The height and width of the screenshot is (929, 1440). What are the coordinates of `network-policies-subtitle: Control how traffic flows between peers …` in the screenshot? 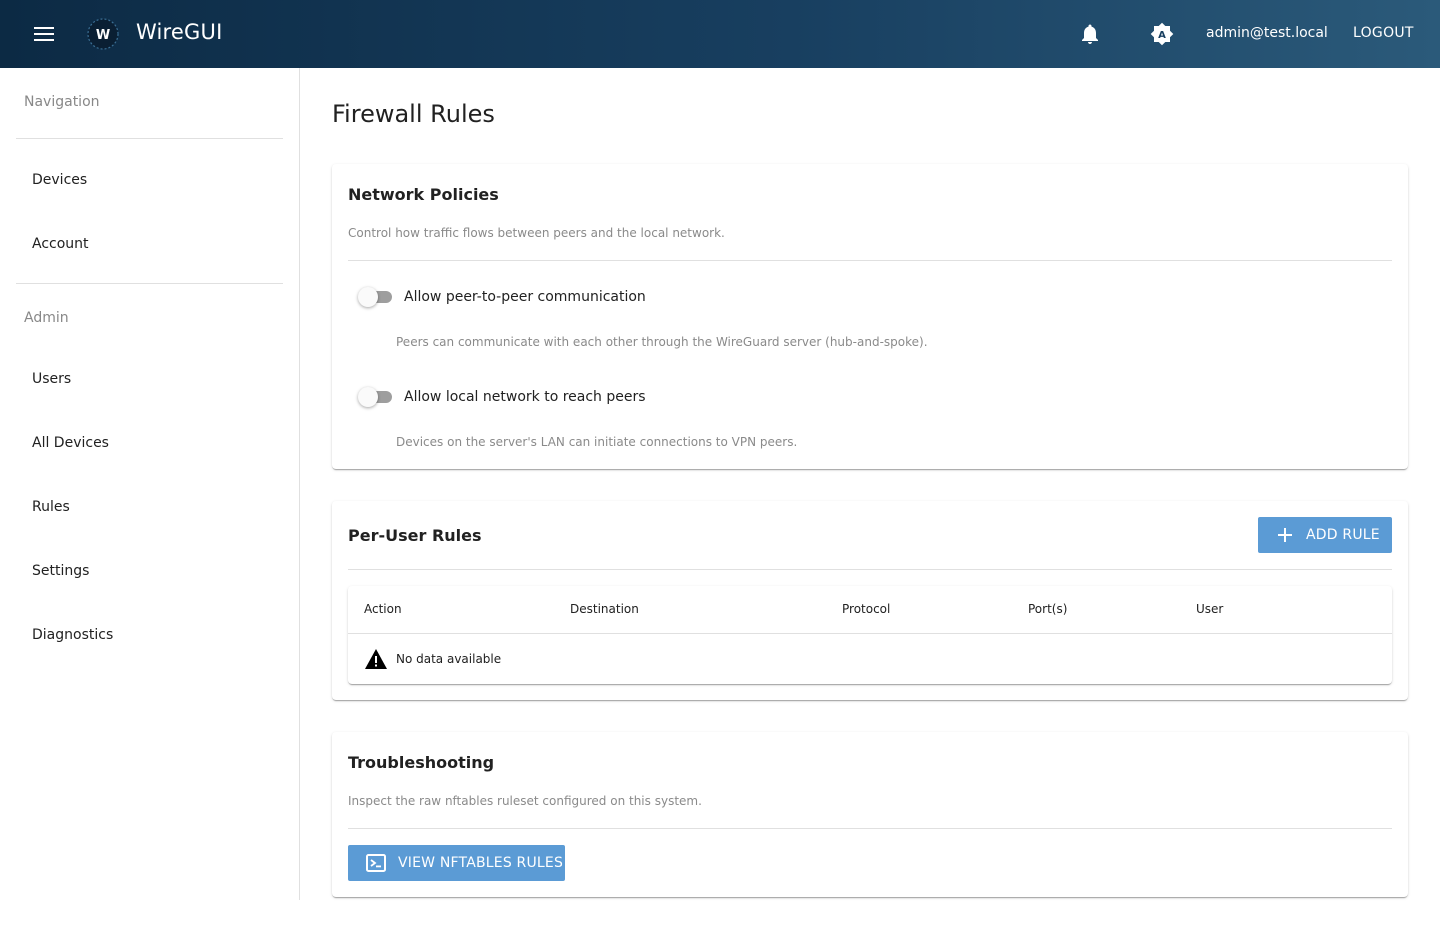 It's located at (536, 233).